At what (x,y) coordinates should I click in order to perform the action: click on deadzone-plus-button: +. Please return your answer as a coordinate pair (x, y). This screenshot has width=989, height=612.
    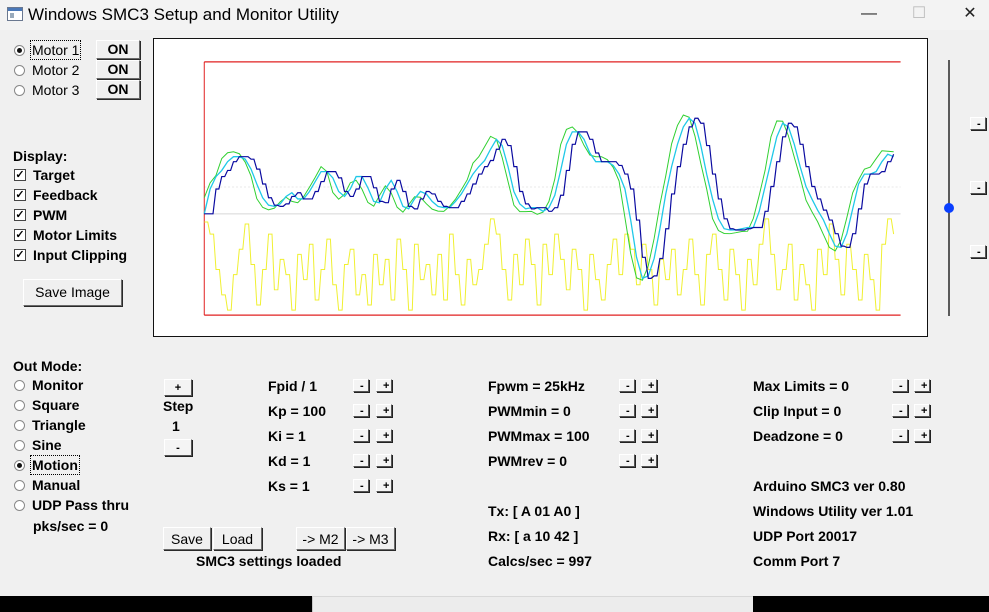
    Looking at the image, I should click on (922, 435).